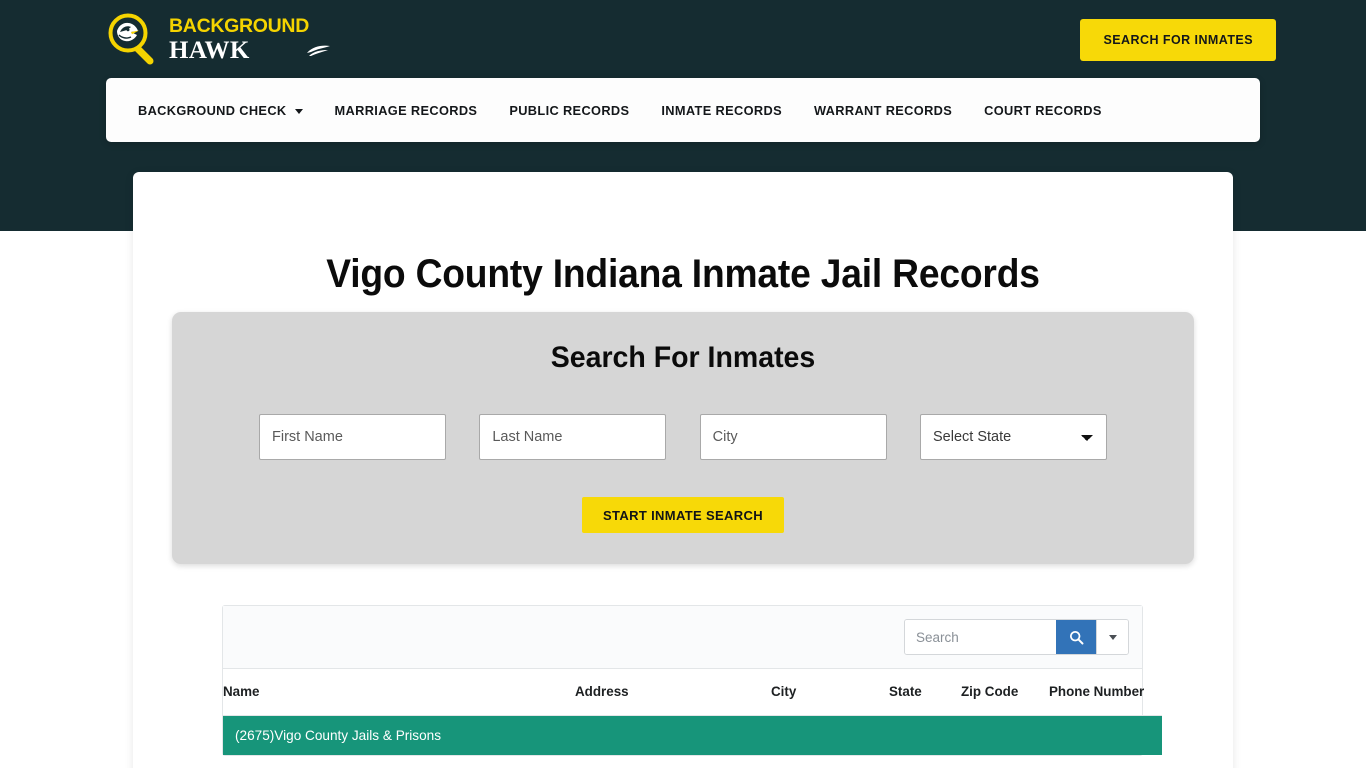 This screenshot has width=1366, height=768. What do you see at coordinates (673, 735) in the screenshot?
I see `cell-address` at bounding box center [673, 735].